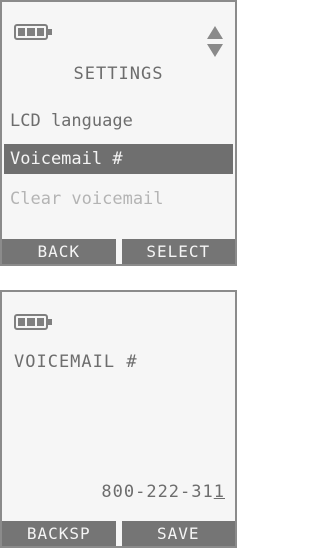 This screenshot has width=320, height=548. Describe the element at coordinates (215, 50) in the screenshot. I see `down-arrow-icon` at that location.